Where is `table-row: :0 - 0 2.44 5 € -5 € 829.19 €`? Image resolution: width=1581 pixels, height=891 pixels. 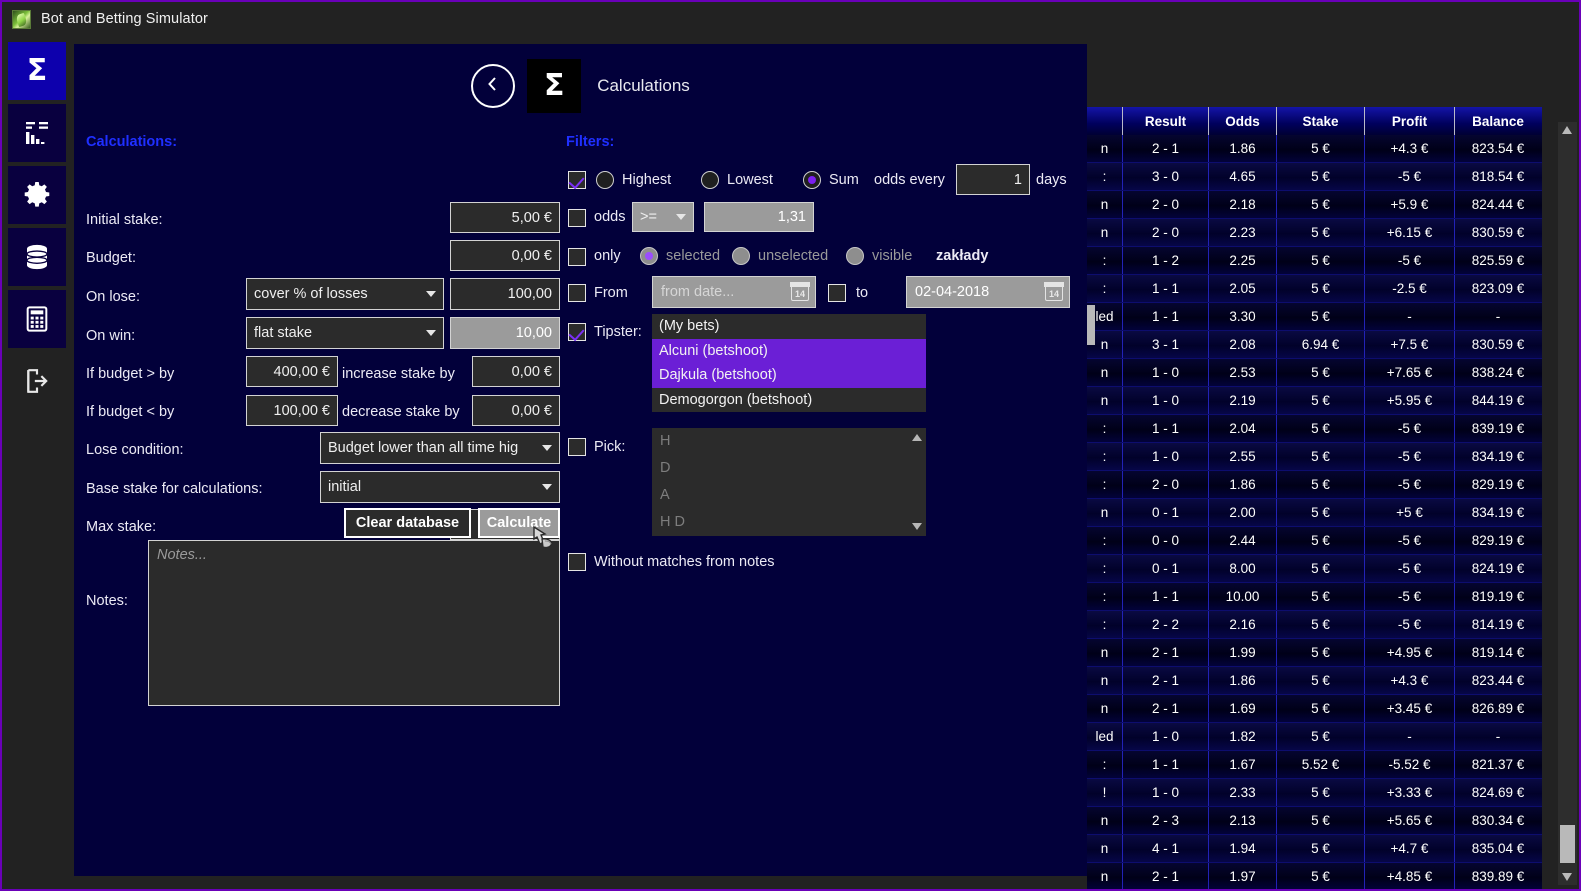
table-row: :0 - 0 2.44 5 € -5 € 829.19 € is located at coordinates (1314, 541).